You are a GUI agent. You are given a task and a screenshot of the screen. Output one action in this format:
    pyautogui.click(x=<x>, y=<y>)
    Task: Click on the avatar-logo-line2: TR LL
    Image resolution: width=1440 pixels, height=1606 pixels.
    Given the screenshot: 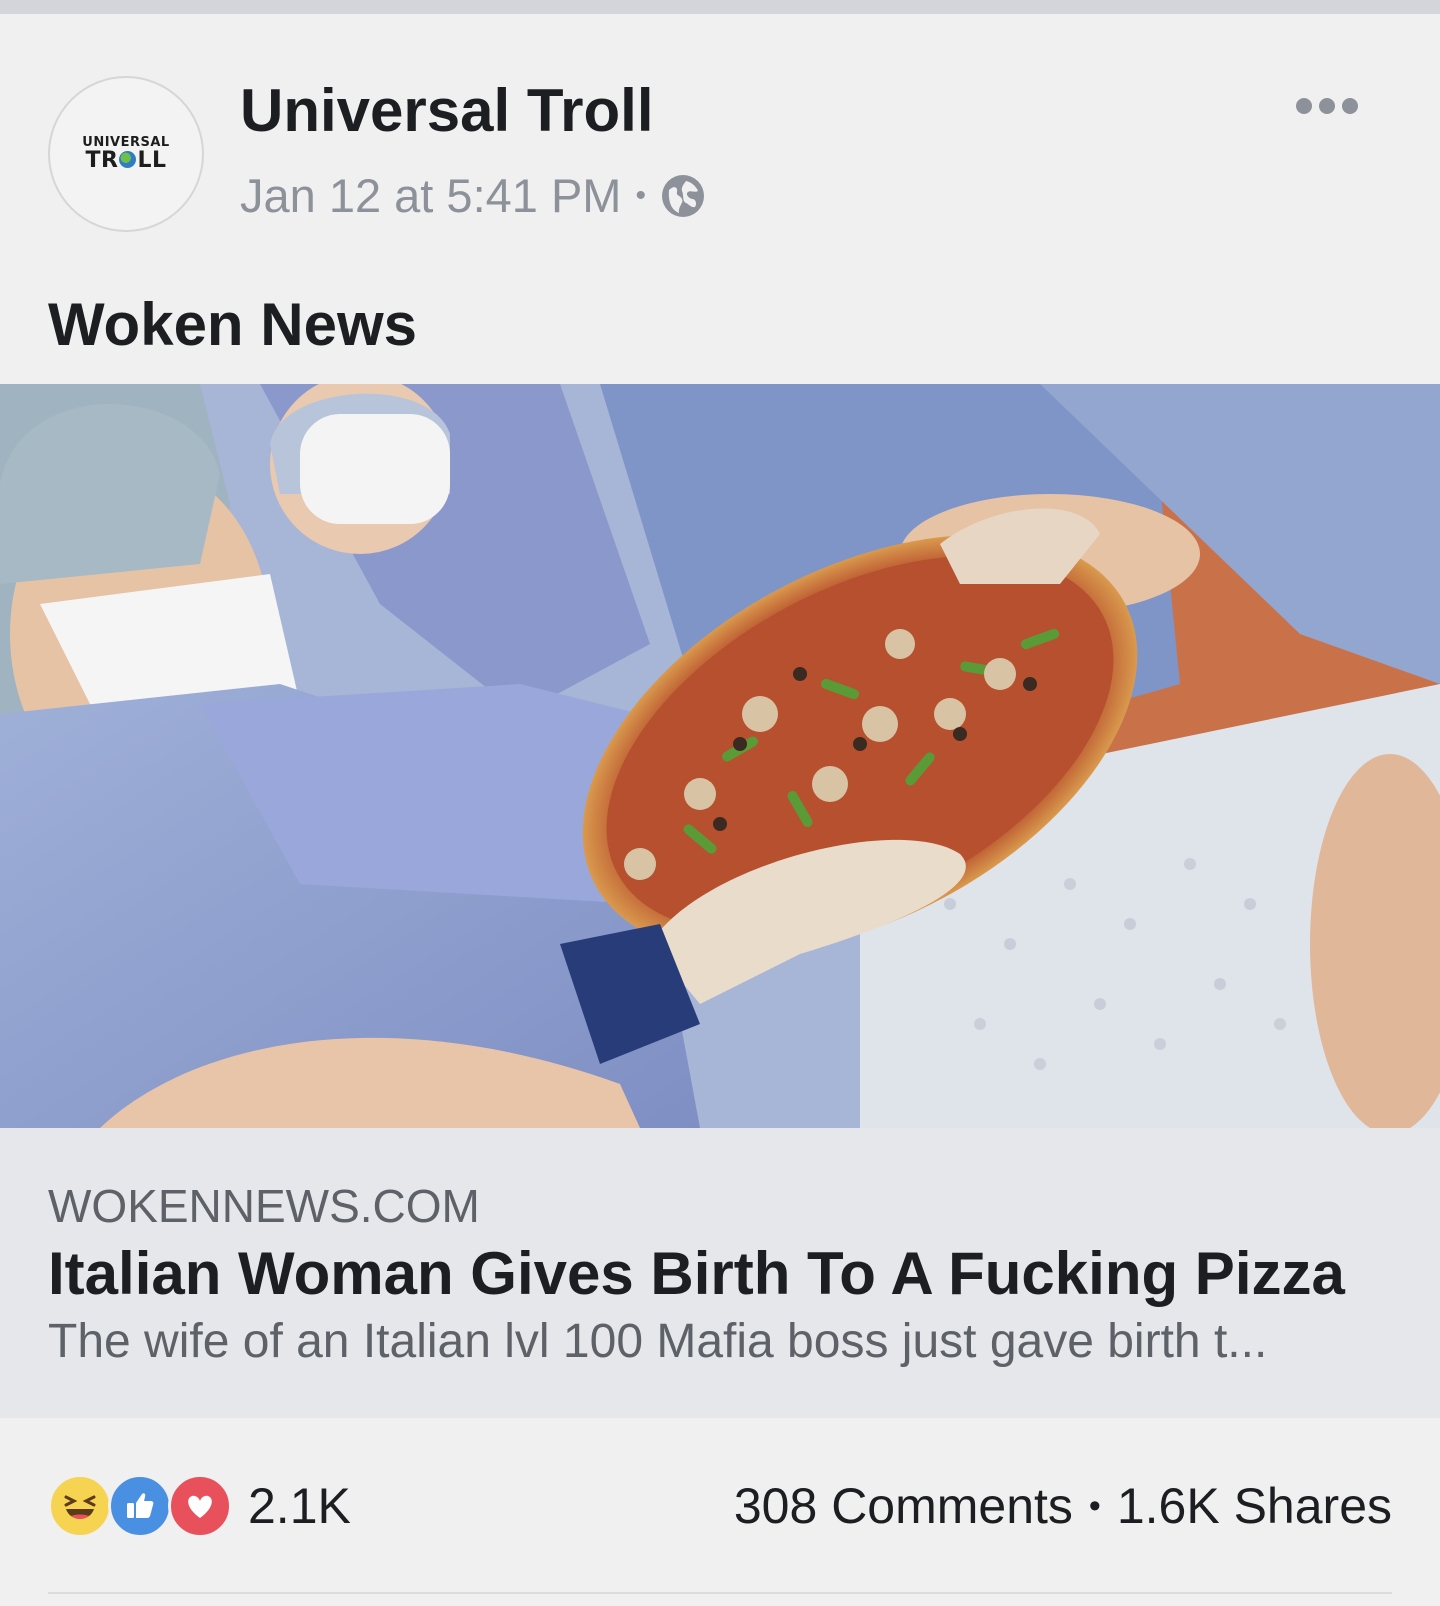 What is the action you would take?
    pyautogui.click(x=126, y=160)
    